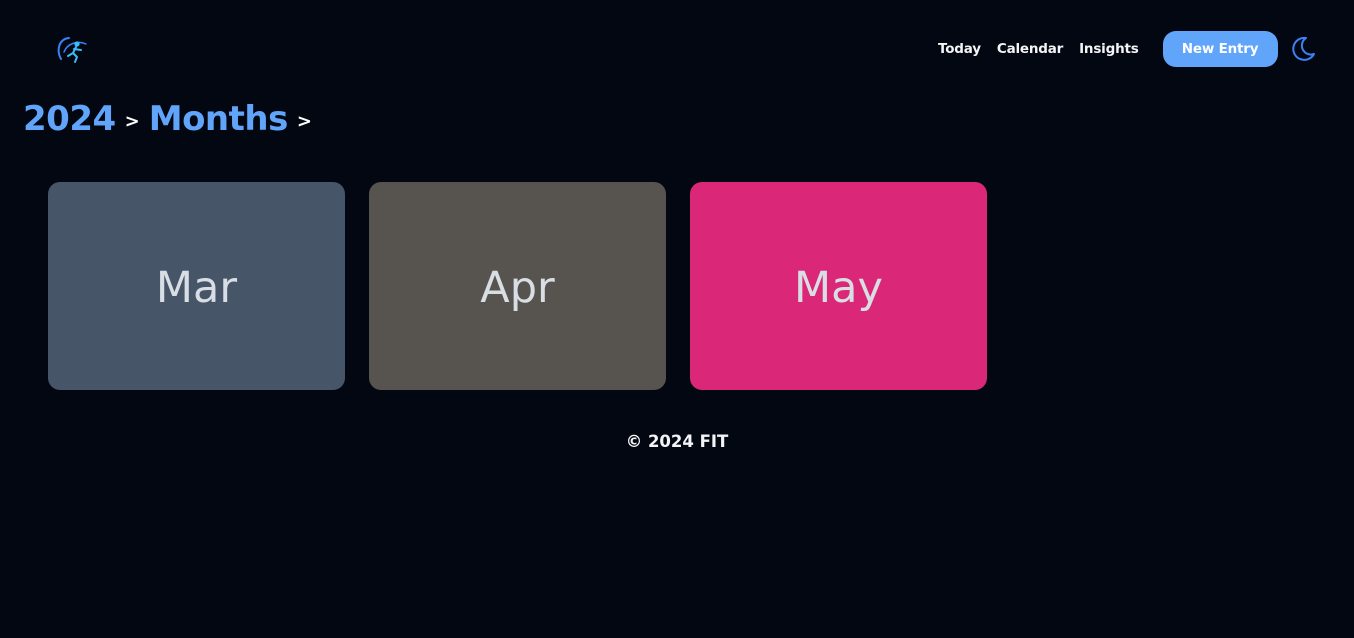 Image resolution: width=1354 pixels, height=638 pixels. What do you see at coordinates (1030, 49) in the screenshot?
I see `nav-calendar: Calendar` at bounding box center [1030, 49].